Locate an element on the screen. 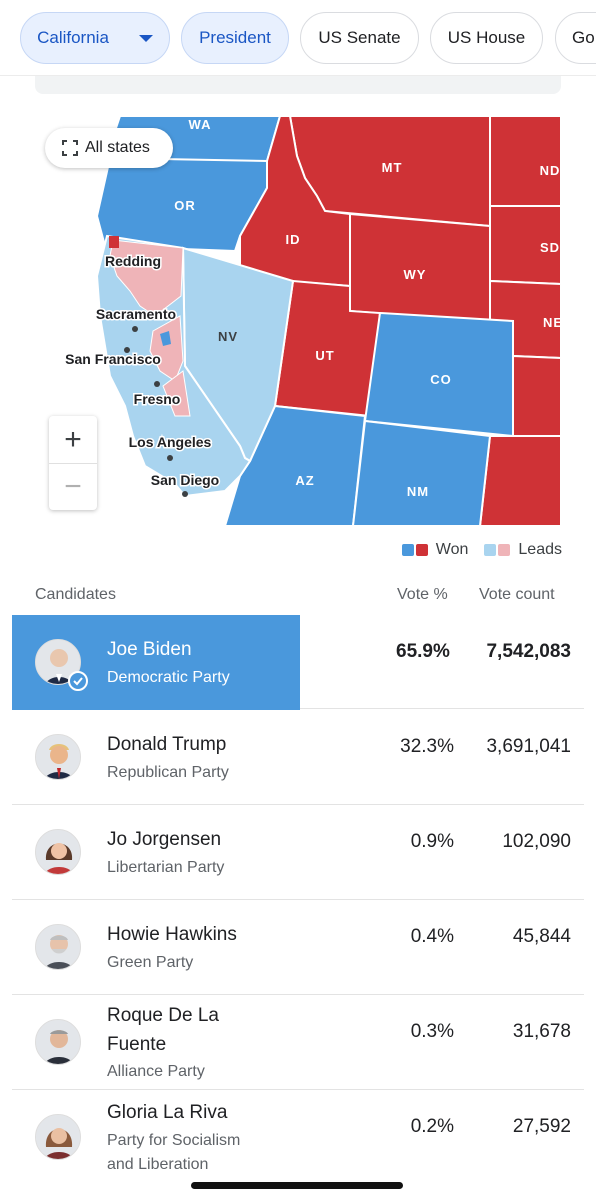  legend-dem-leads-swatch is located at coordinates (490, 550).